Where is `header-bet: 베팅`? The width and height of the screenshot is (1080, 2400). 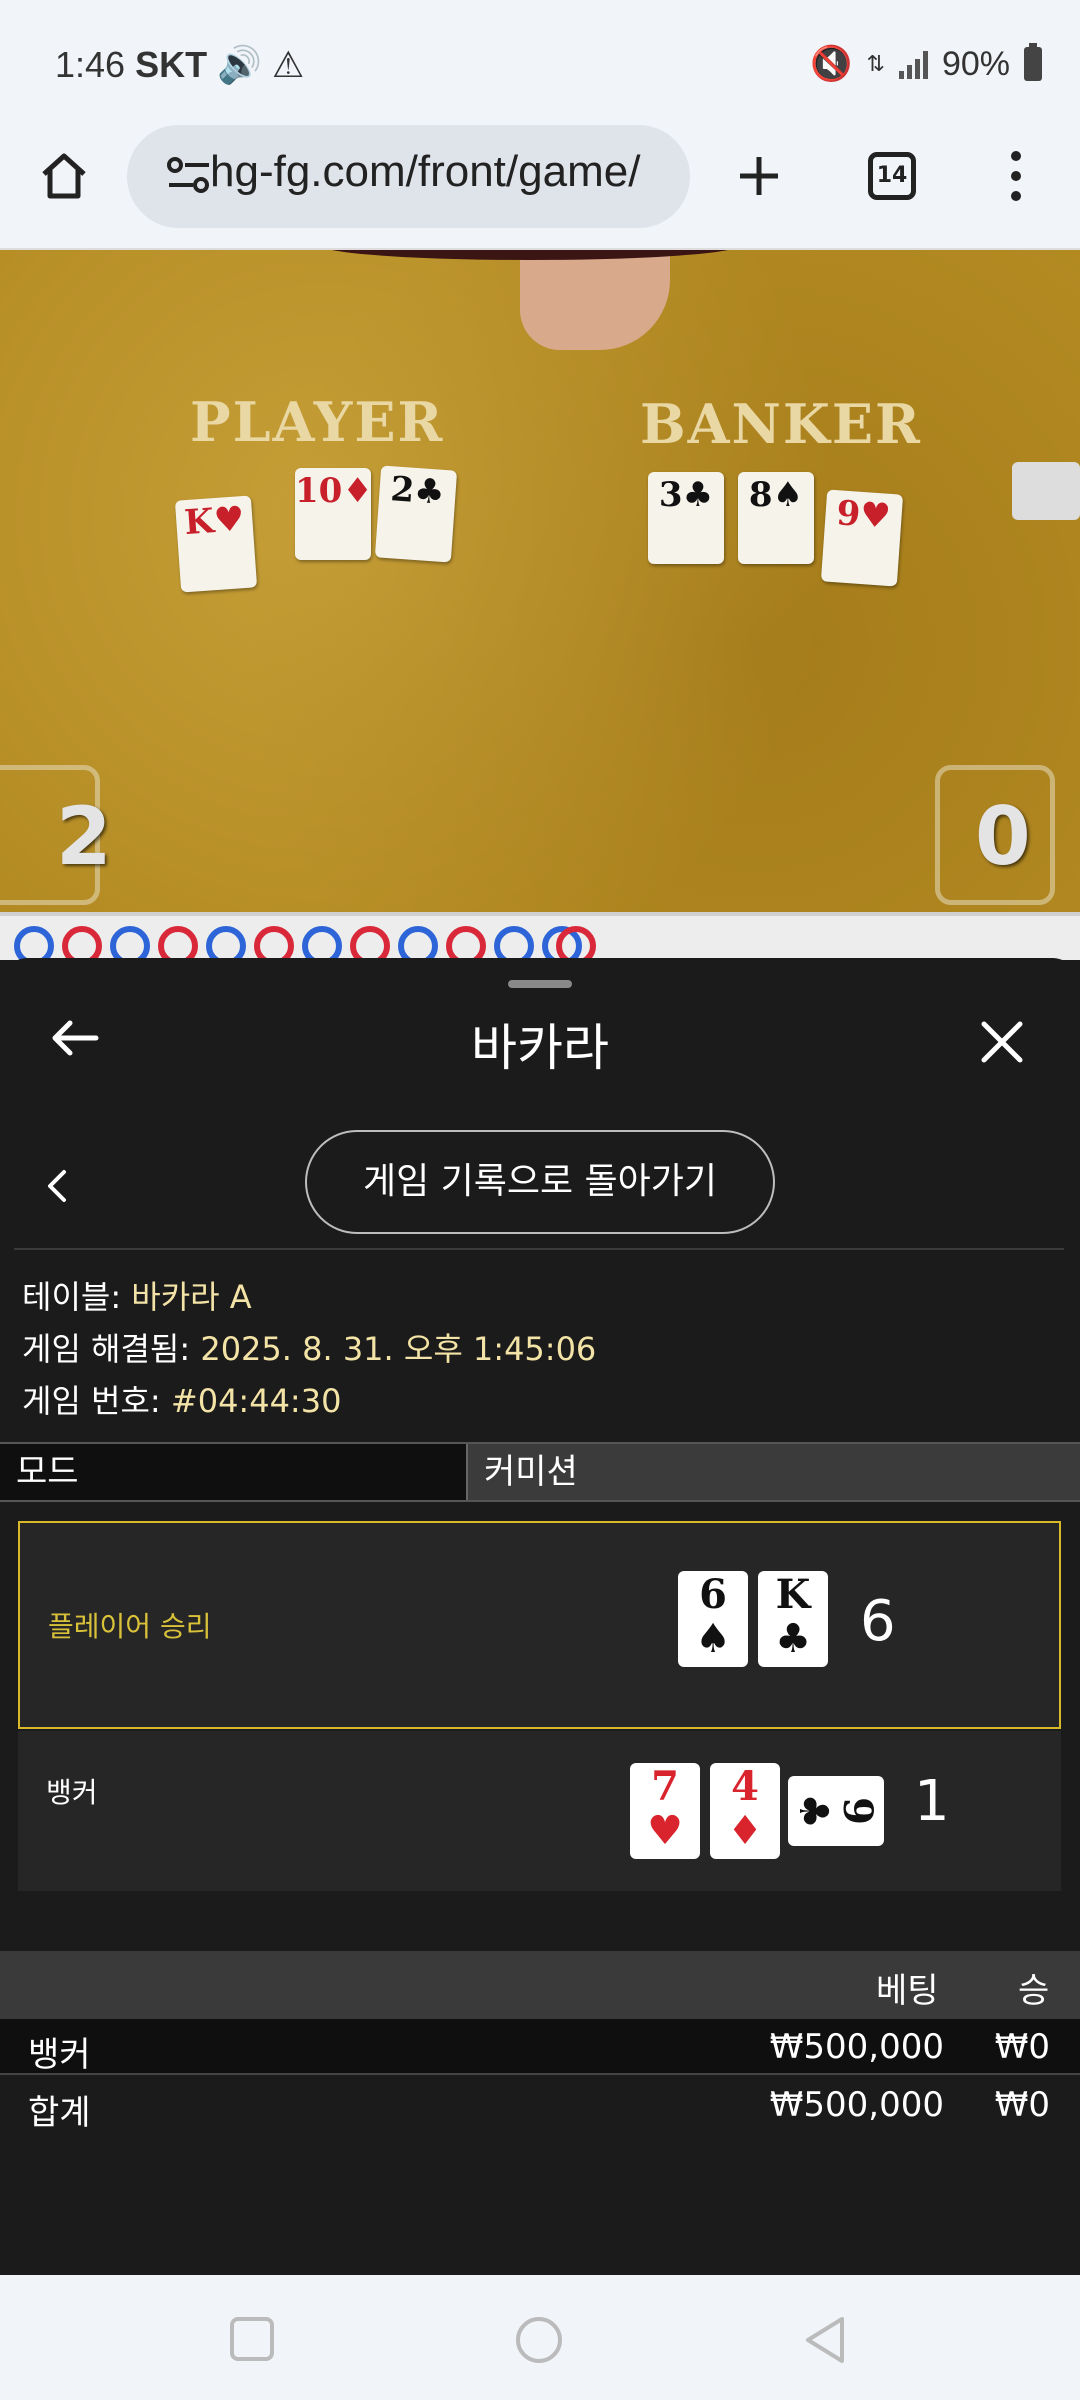 header-bet: 베팅 is located at coordinates (907, 1991).